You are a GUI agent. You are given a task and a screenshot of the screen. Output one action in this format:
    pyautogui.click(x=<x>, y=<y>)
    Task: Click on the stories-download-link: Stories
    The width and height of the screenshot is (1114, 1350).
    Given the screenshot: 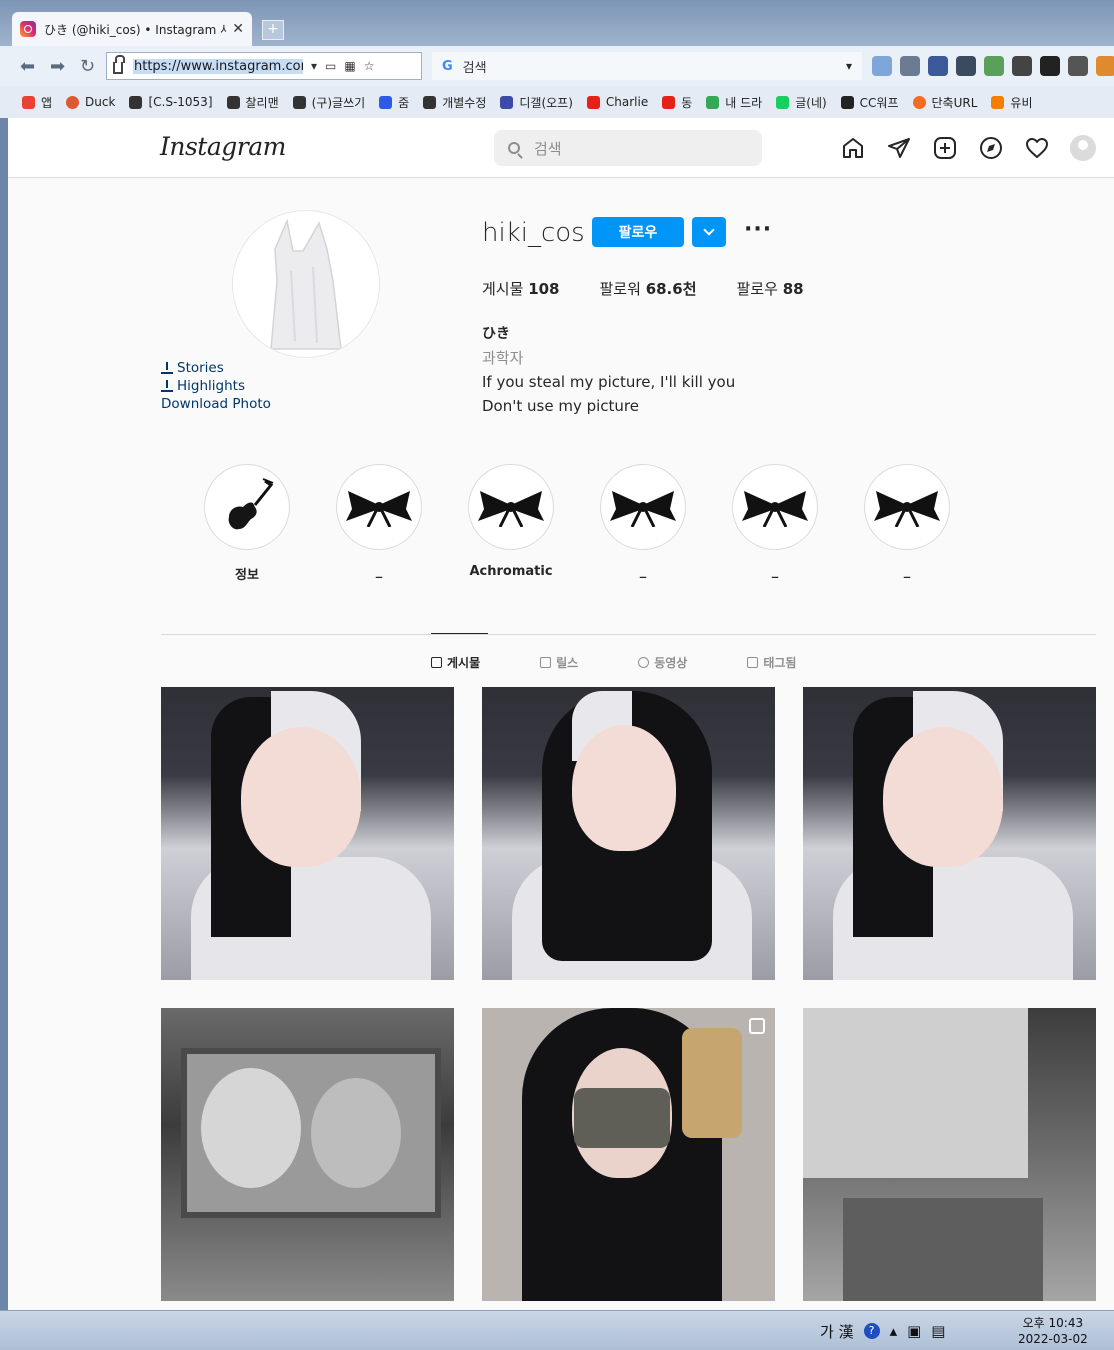 What is the action you would take?
    pyautogui.click(x=216, y=368)
    